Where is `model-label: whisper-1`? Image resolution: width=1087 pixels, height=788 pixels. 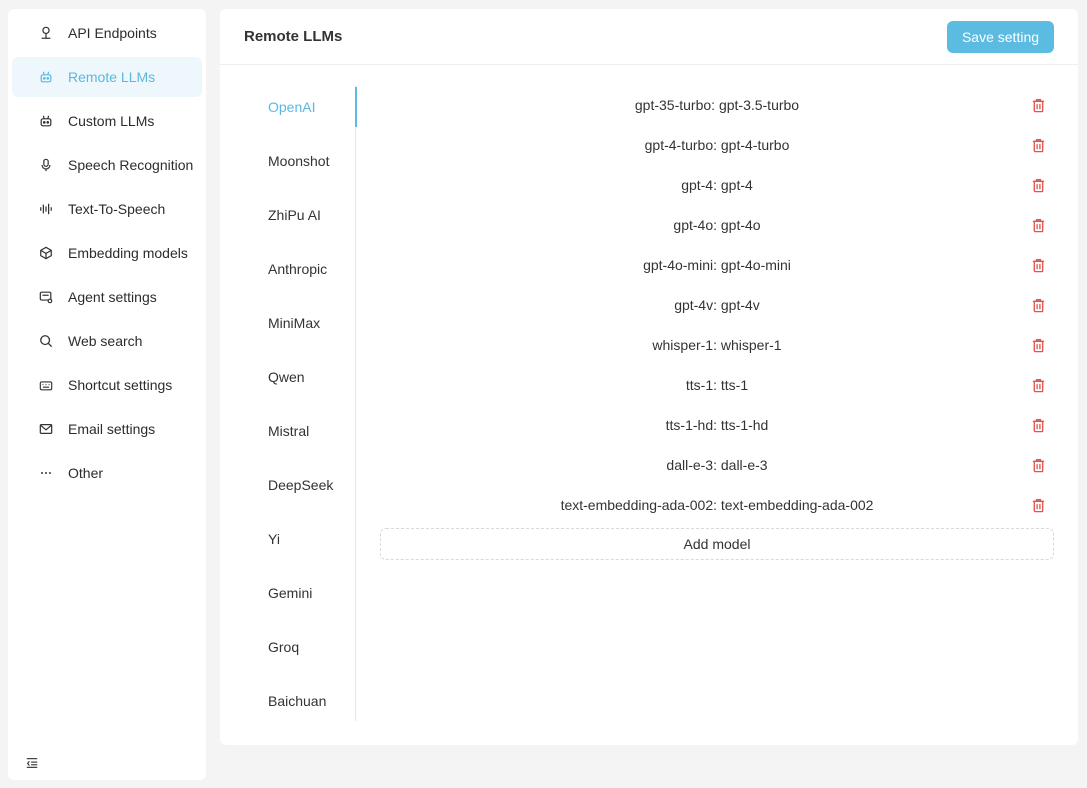 model-label: whisper-1 is located at coordinates (717, 345).